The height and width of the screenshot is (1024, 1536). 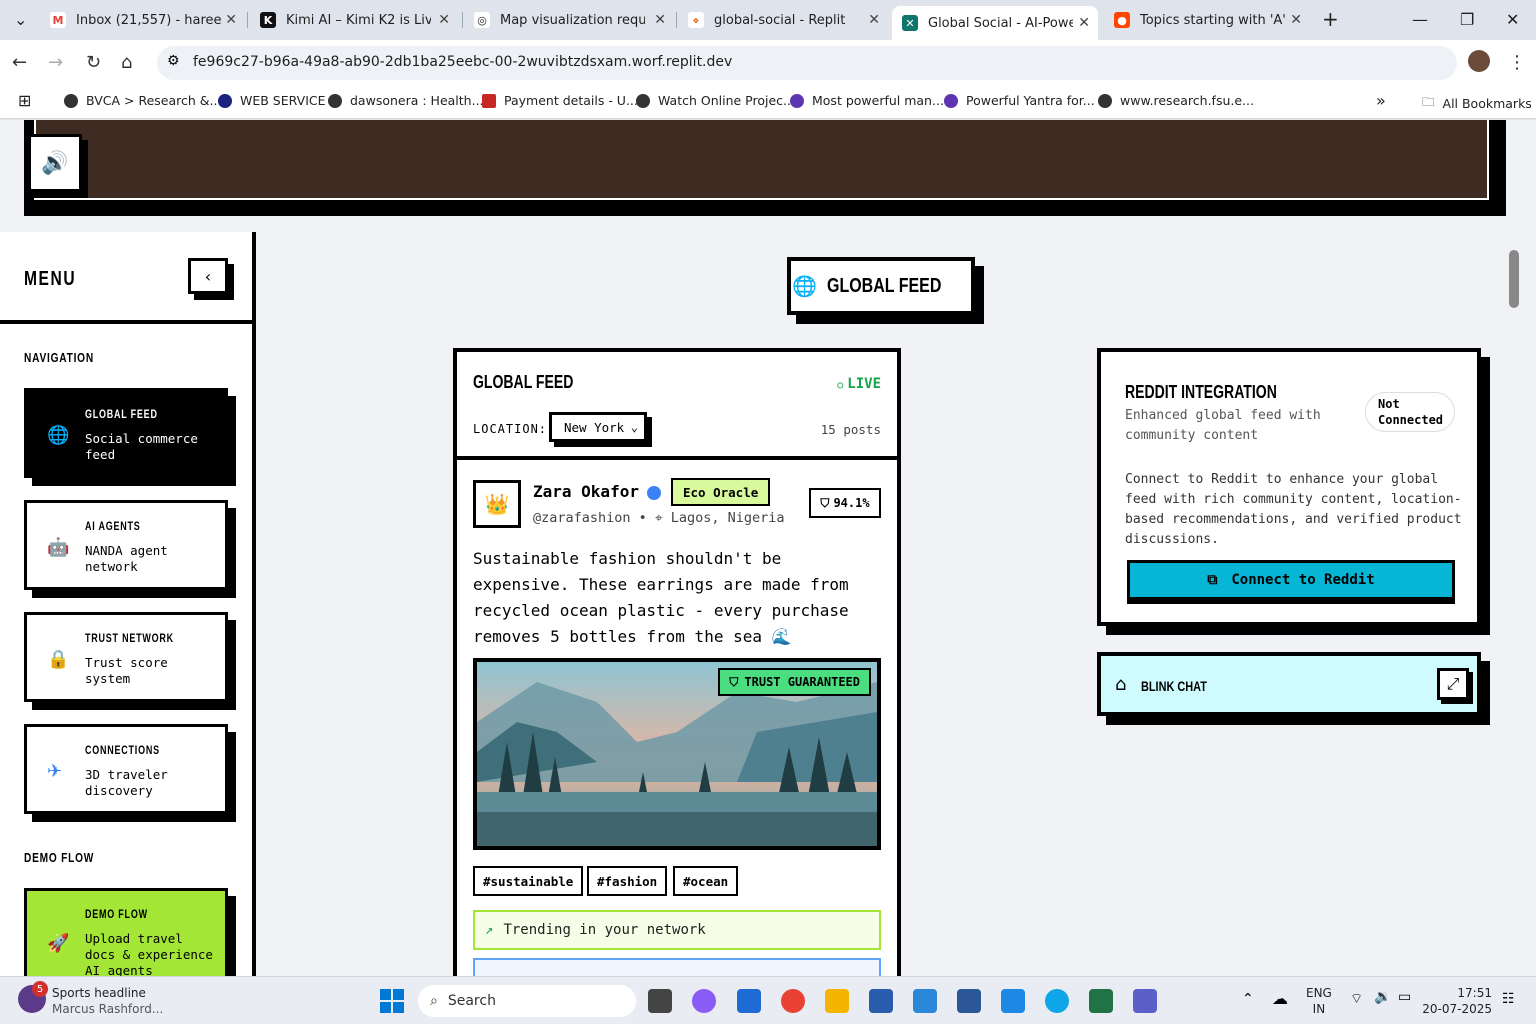 I want to click on lock-icon: 🔒, so click(x=58, y=659).